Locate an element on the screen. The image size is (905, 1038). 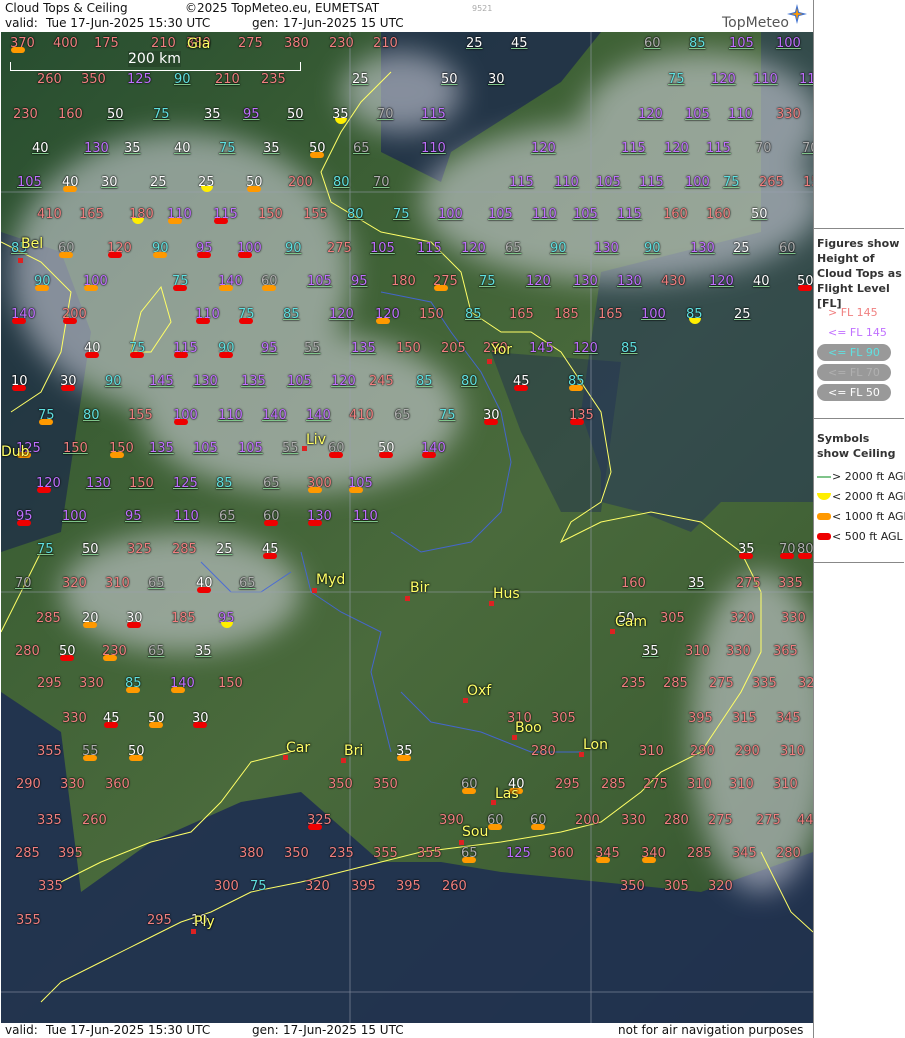
cloud-top-marker: 150 is located at coordinates (230, 681).